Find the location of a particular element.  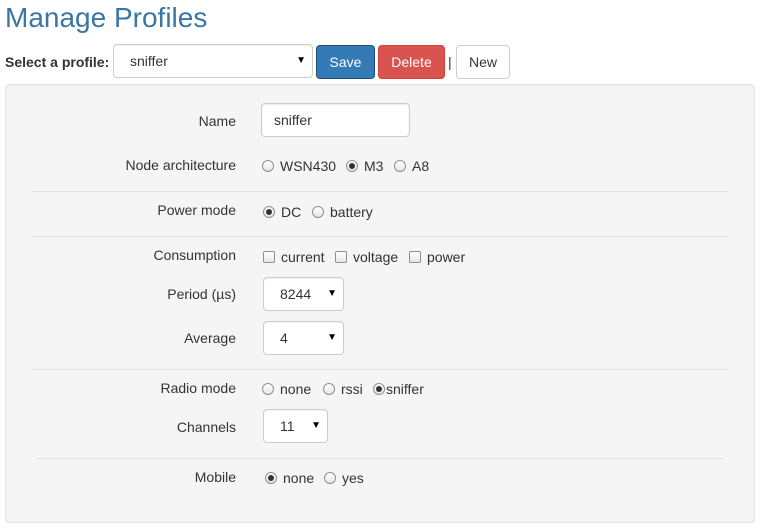

period-label: Period (µs) is located at coordinates (201, 294).